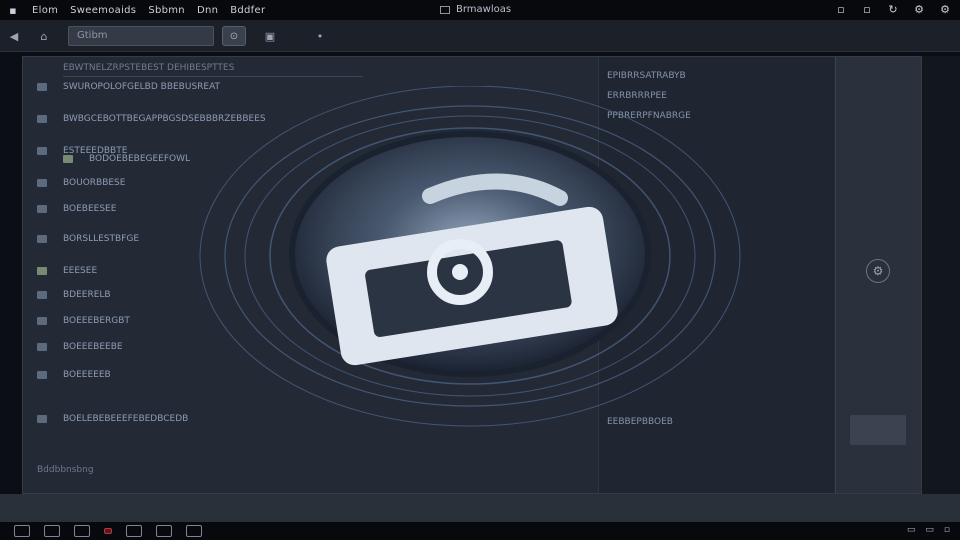  I want to click on window-title-area: Brmawloas, so click(475, 9).